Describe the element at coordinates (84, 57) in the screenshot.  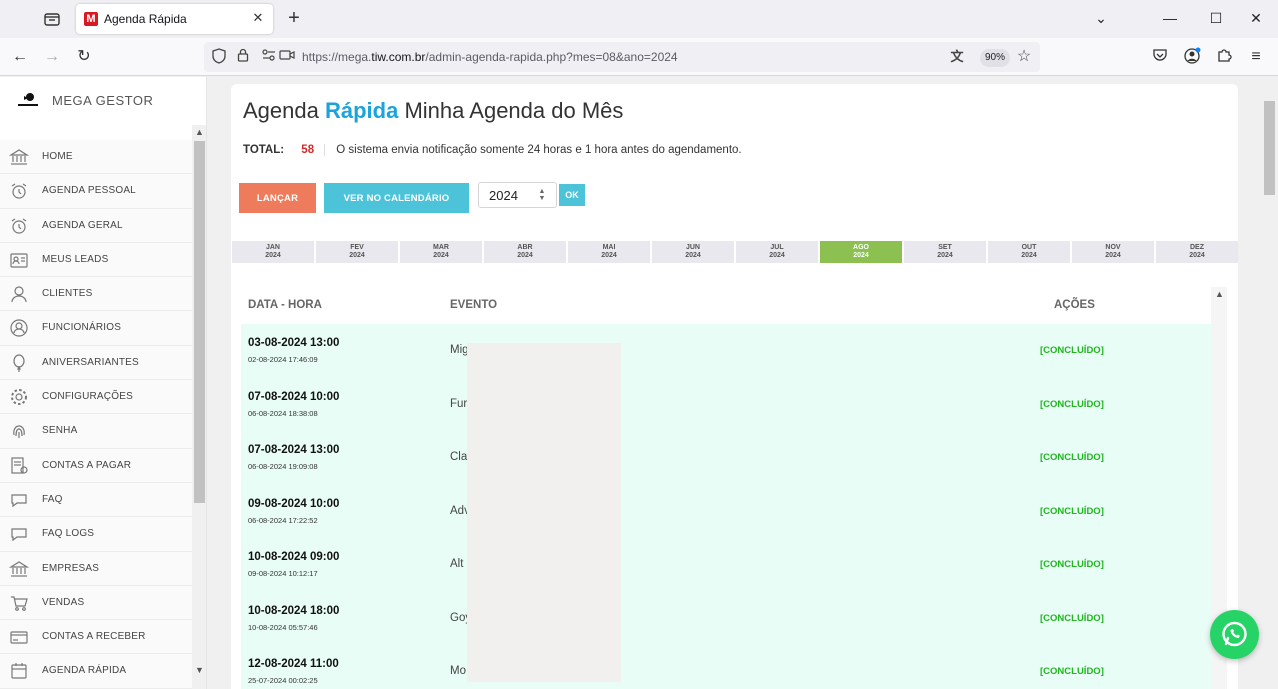
I see `reload-icon: ↻` at that location.